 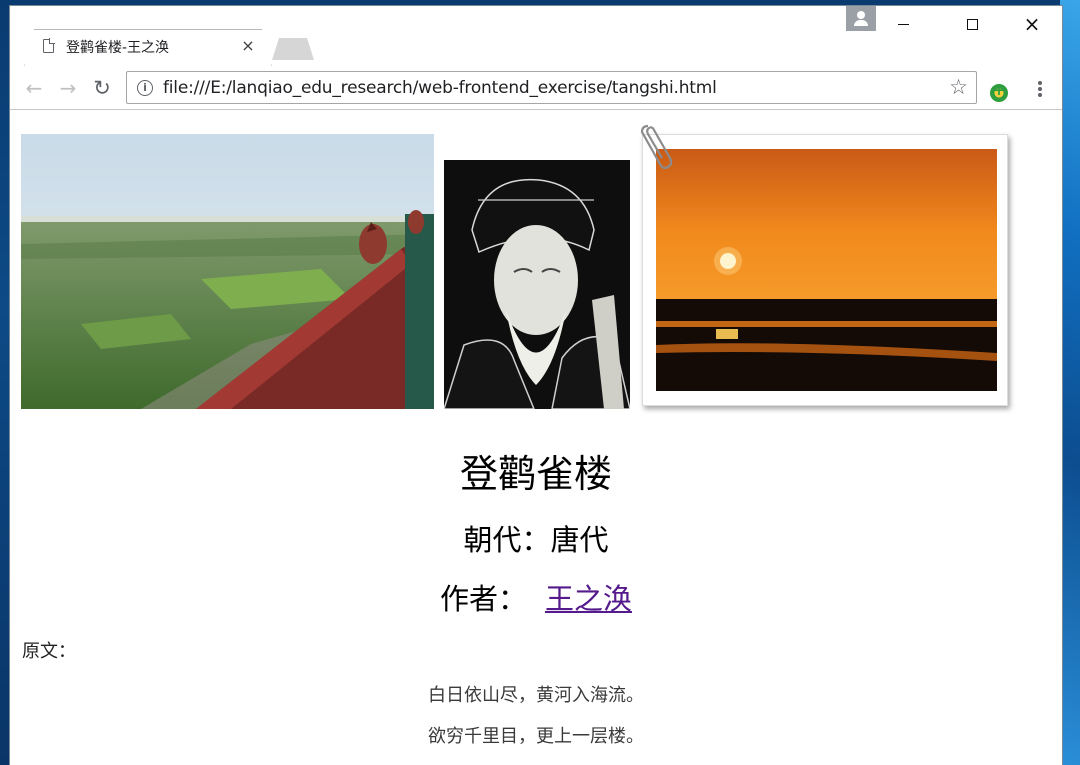 I want to click on reload-icon: ↻, so click(x=102, y=88).